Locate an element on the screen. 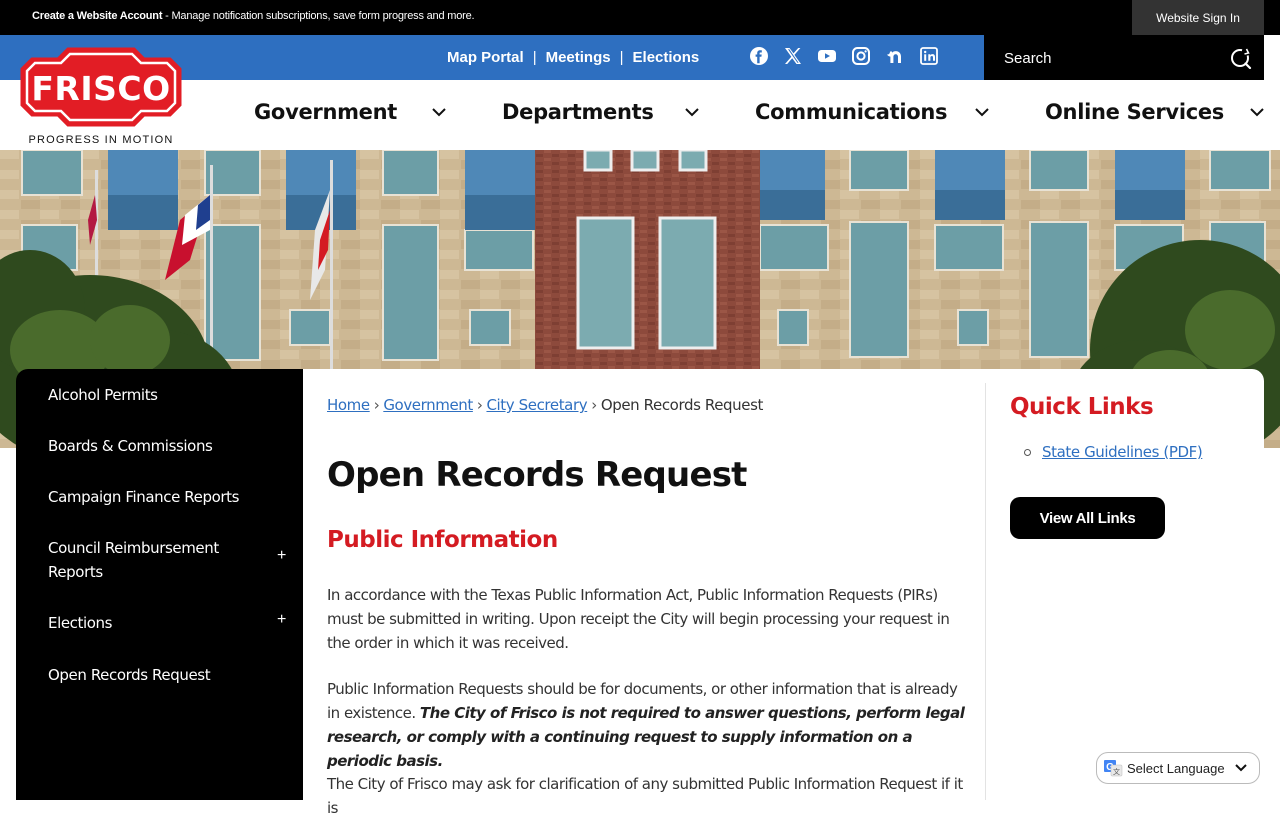 This screenshot has width=1280, height=820. svg-text: FRISCO is located at coordinates (100, 88).